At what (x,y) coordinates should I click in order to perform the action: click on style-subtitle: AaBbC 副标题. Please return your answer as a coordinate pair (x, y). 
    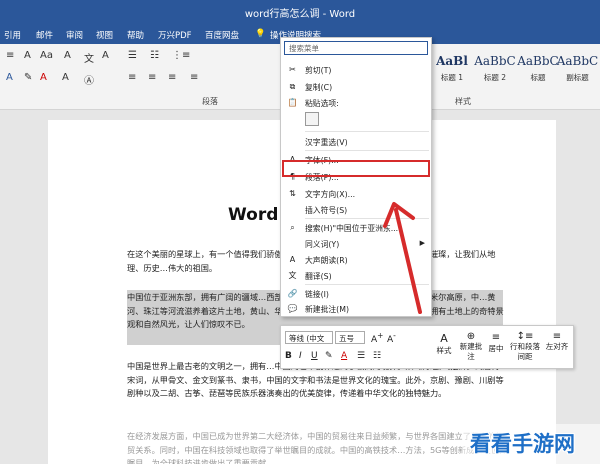
    Looking at the image, I should click on (577, 69).